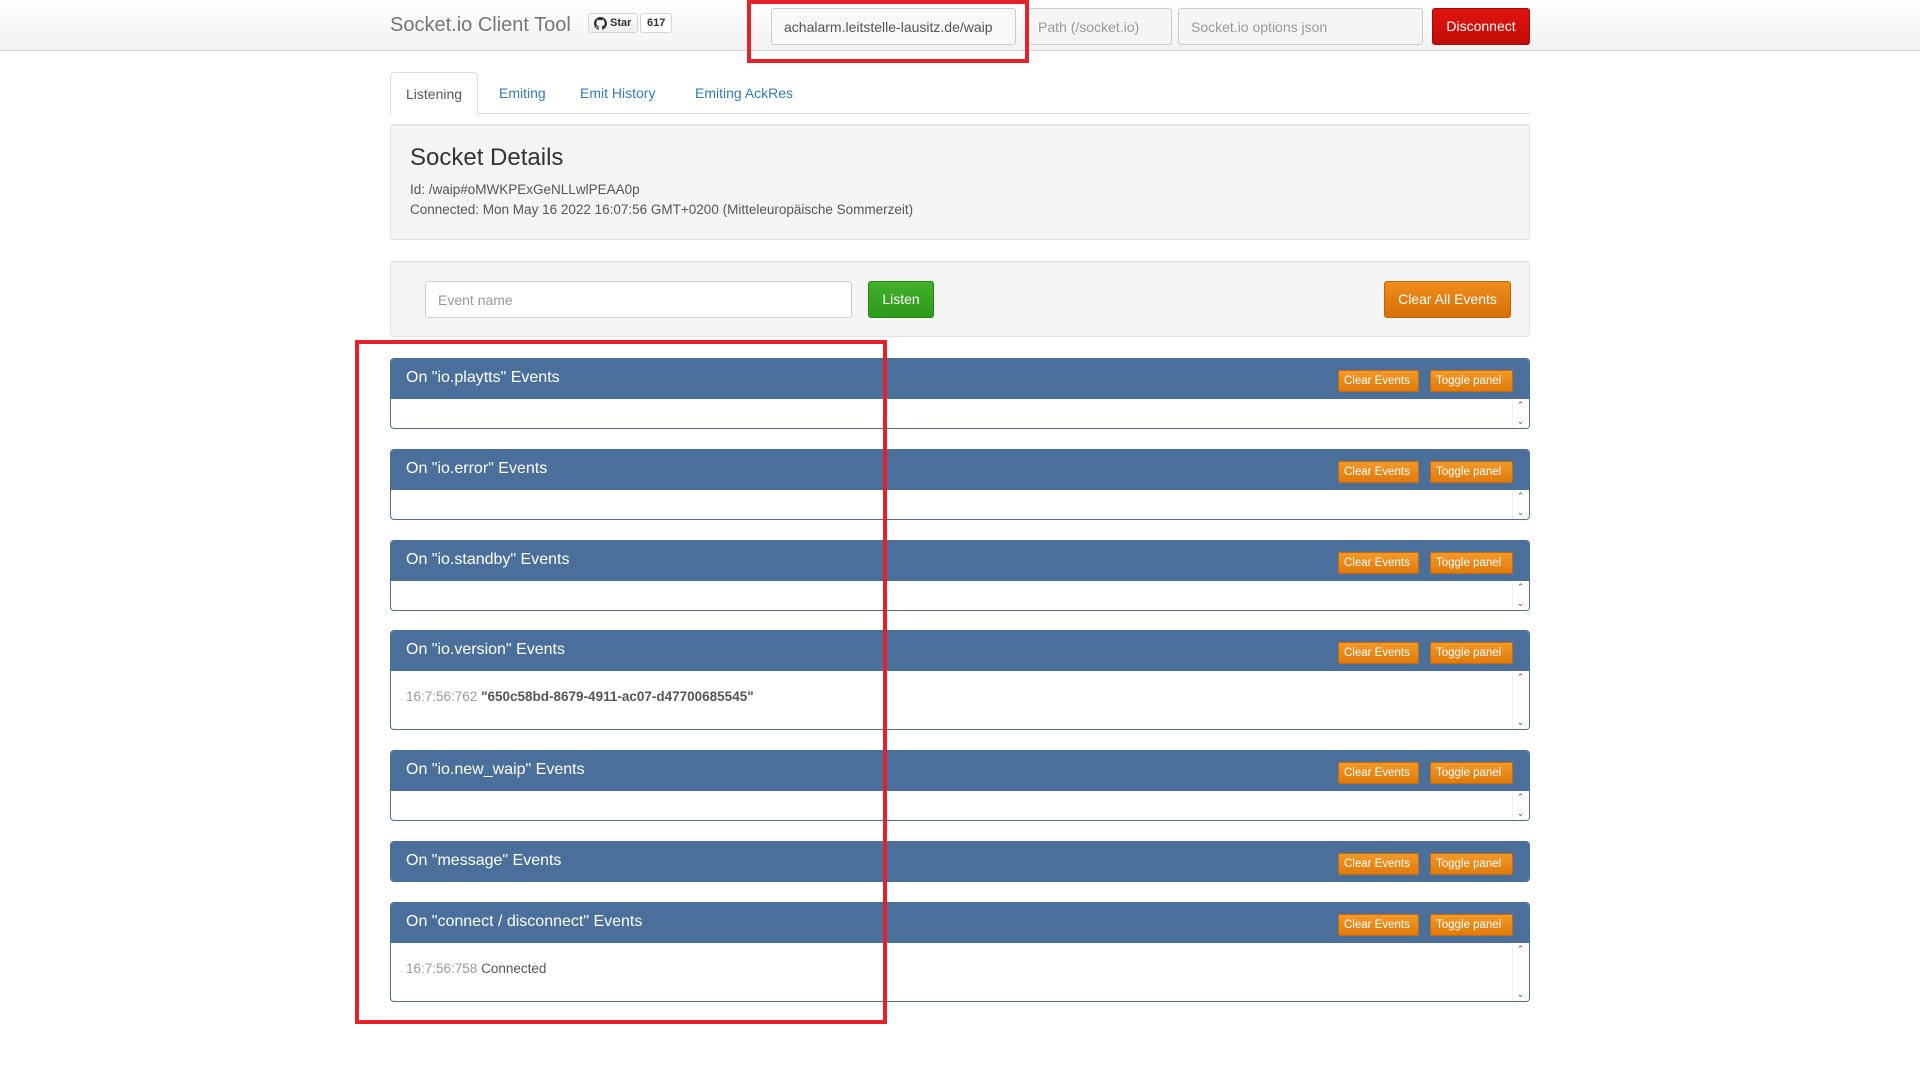 This screenshot has width=1920, height=1080. Describe the element at coordinates (656, 23) in the screenshot. I see `github-star-count: 617` at that location.